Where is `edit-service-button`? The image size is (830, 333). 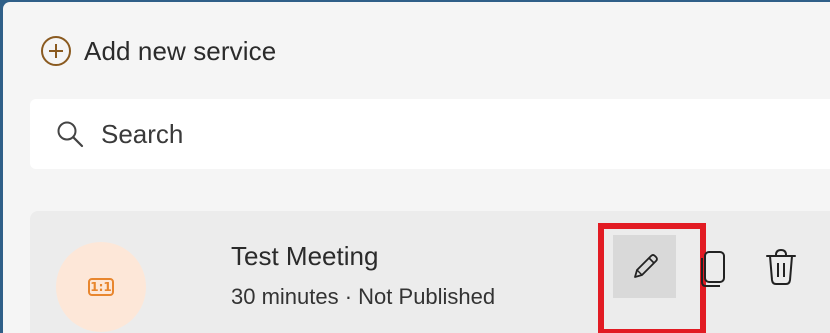 edit-service-button is located at coordinates (644, 266).